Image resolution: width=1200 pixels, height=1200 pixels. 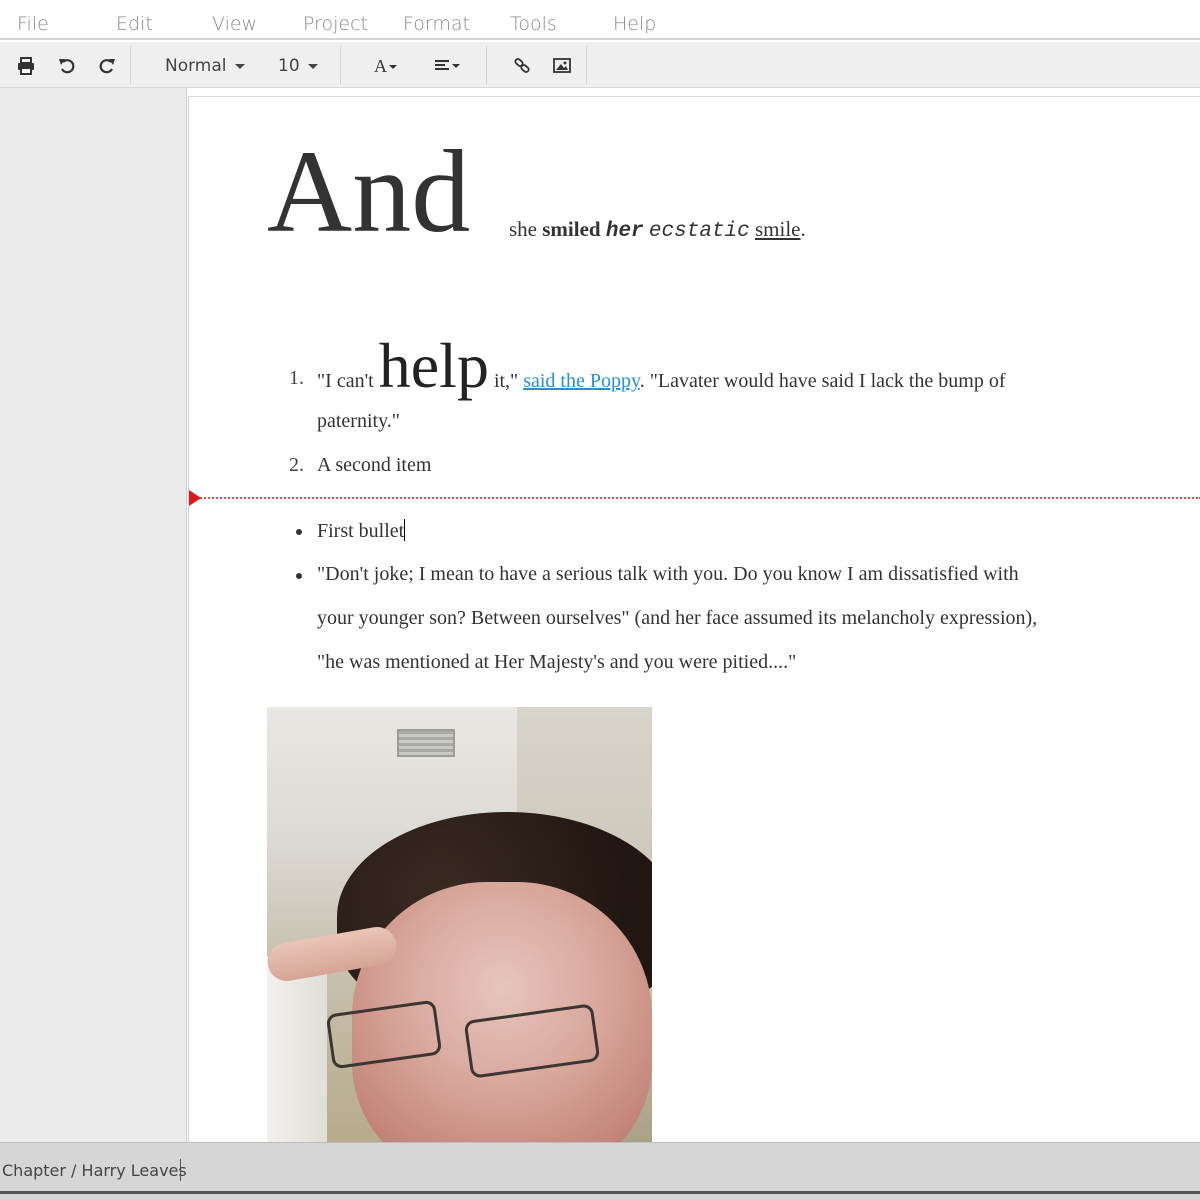 What do you see at coordinates (380, 66) in the screenshot?
I see `svg-text: A` at bounding box center [380, 66].